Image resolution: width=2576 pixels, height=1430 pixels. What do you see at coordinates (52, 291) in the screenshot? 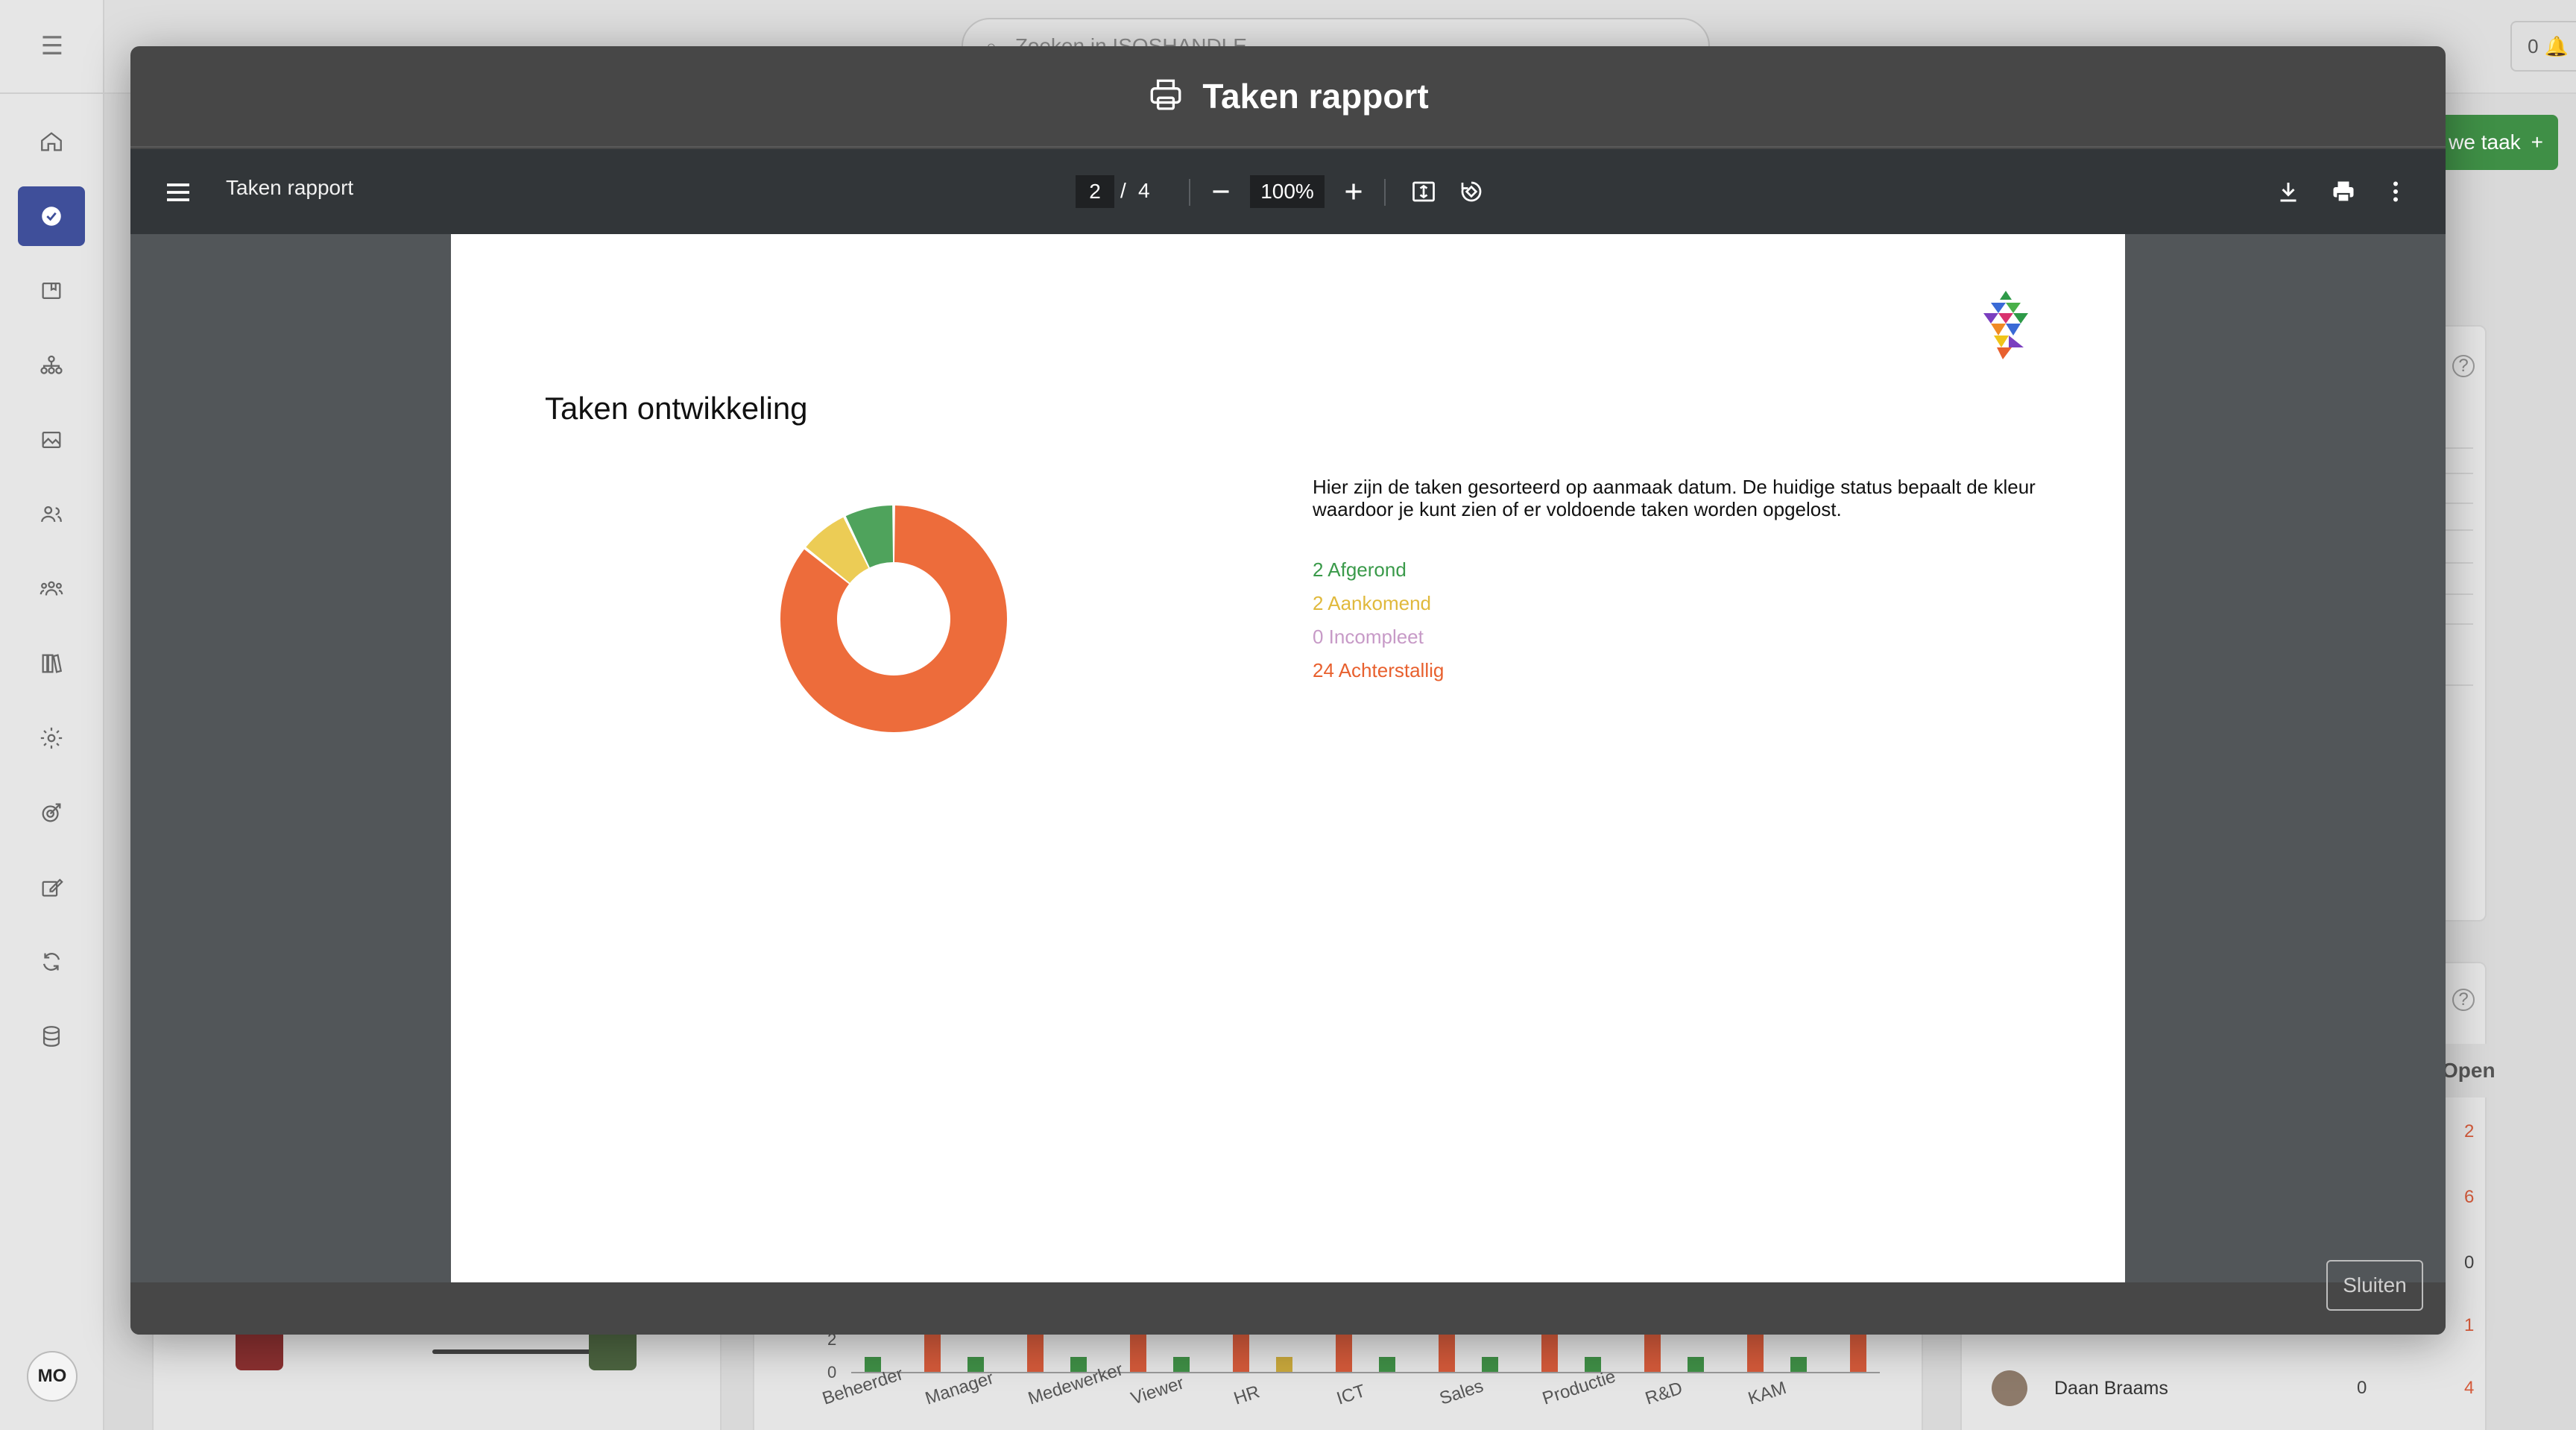
I see `documents-icon` at bounding box center [52, 291].